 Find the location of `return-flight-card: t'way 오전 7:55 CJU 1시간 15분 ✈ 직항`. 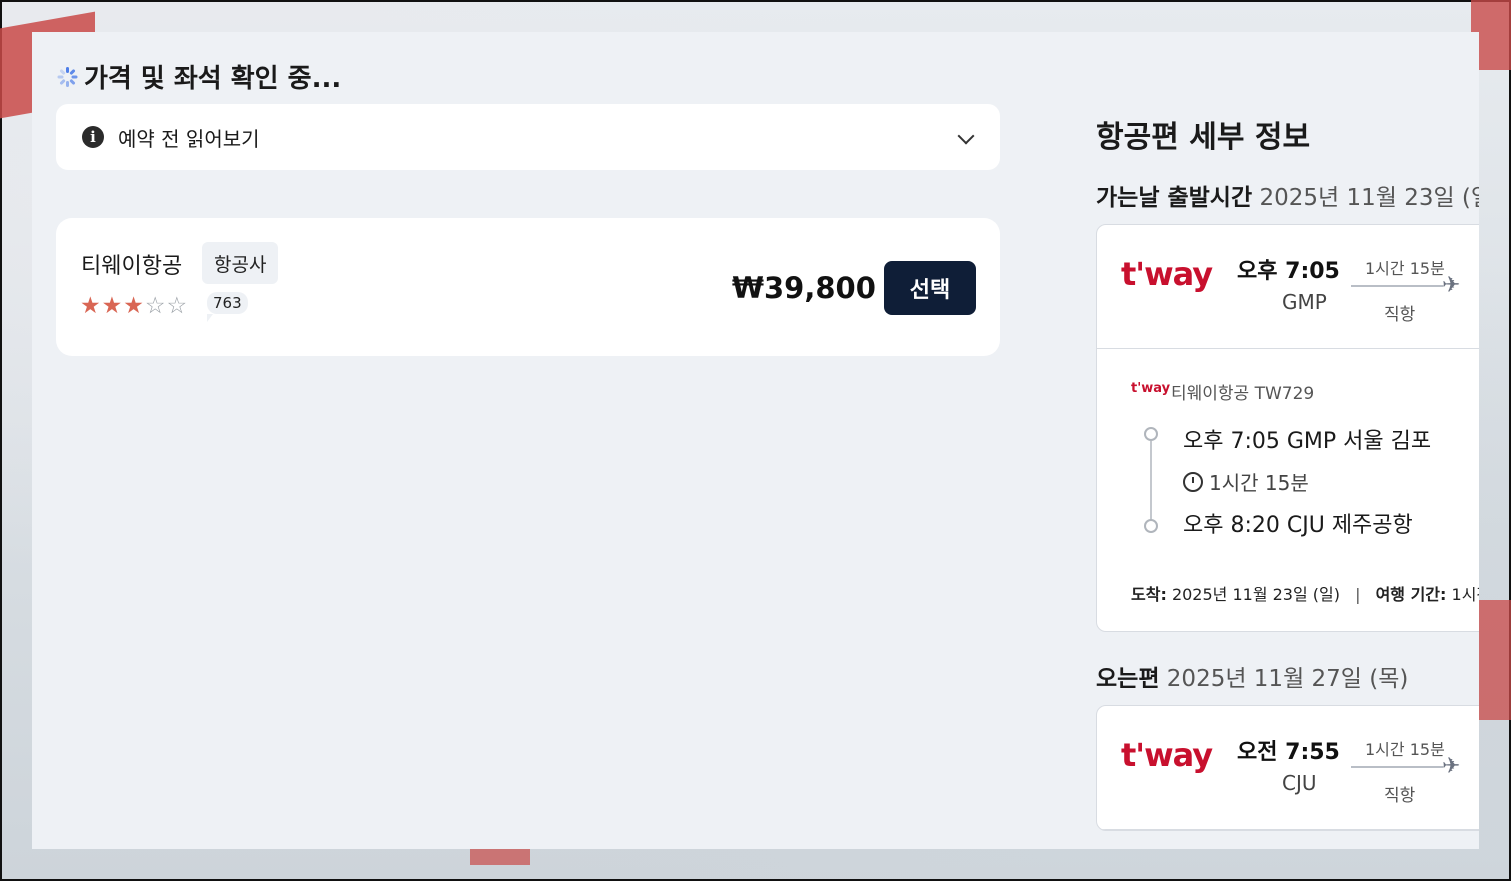

return-flight-card: t'way 오전 7:55 CJU 1시간 15분 ✈ 직항 is located at coordinates (1287, 768).